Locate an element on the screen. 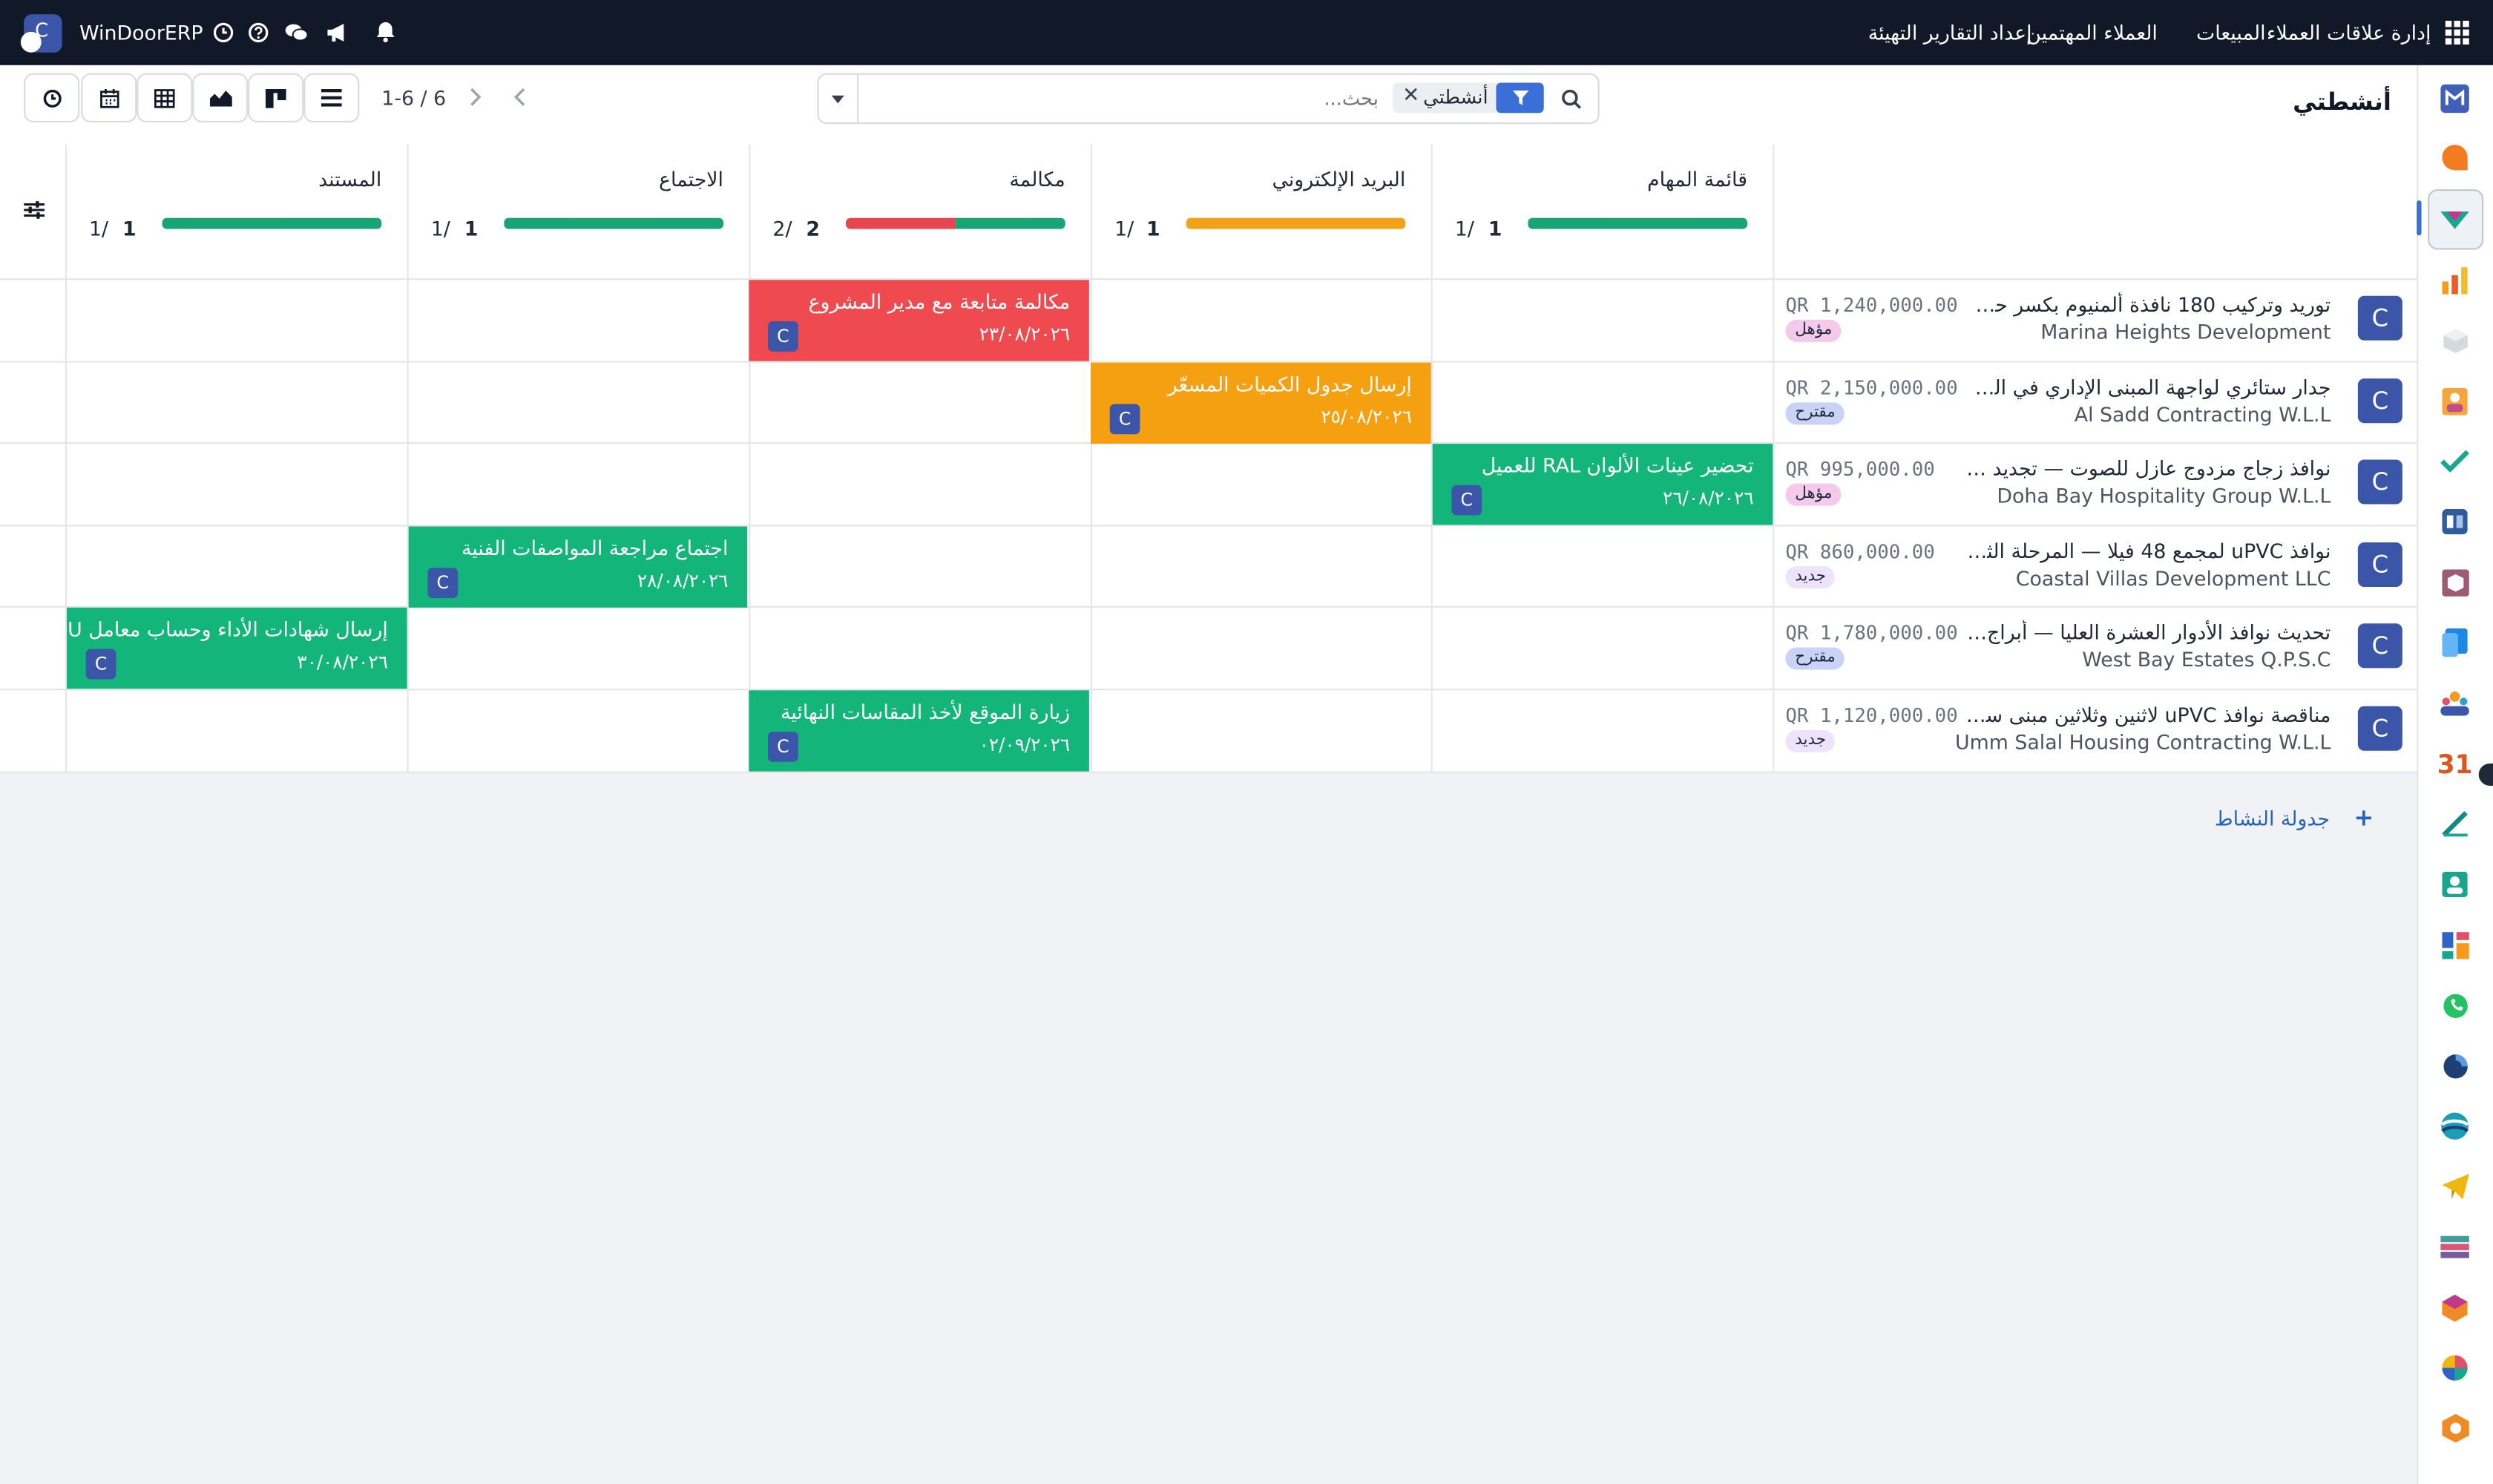 This screenshot has width=2493, height=1484. megaphone-icon is located at coordinates (337, 32).